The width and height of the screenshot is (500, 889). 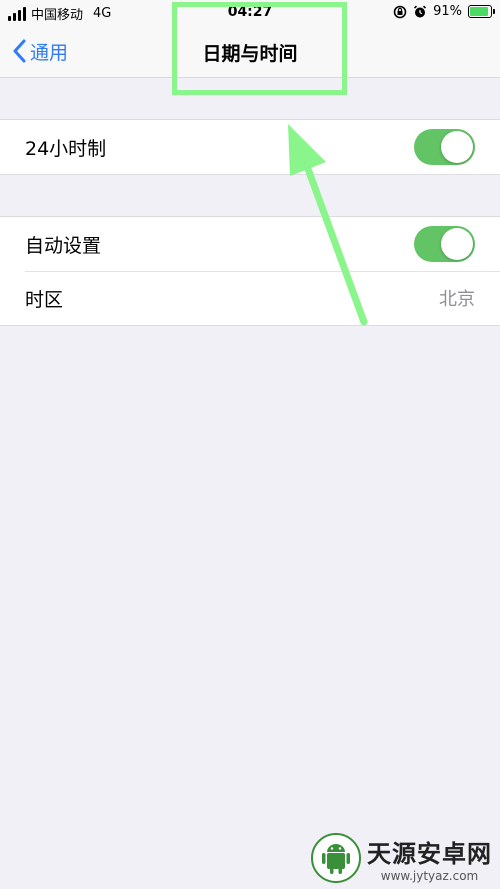 What do you see at coordinates (63, 245) in the screenshot?
I see `row-label: 自动设置` at bounding box center [63, 245].